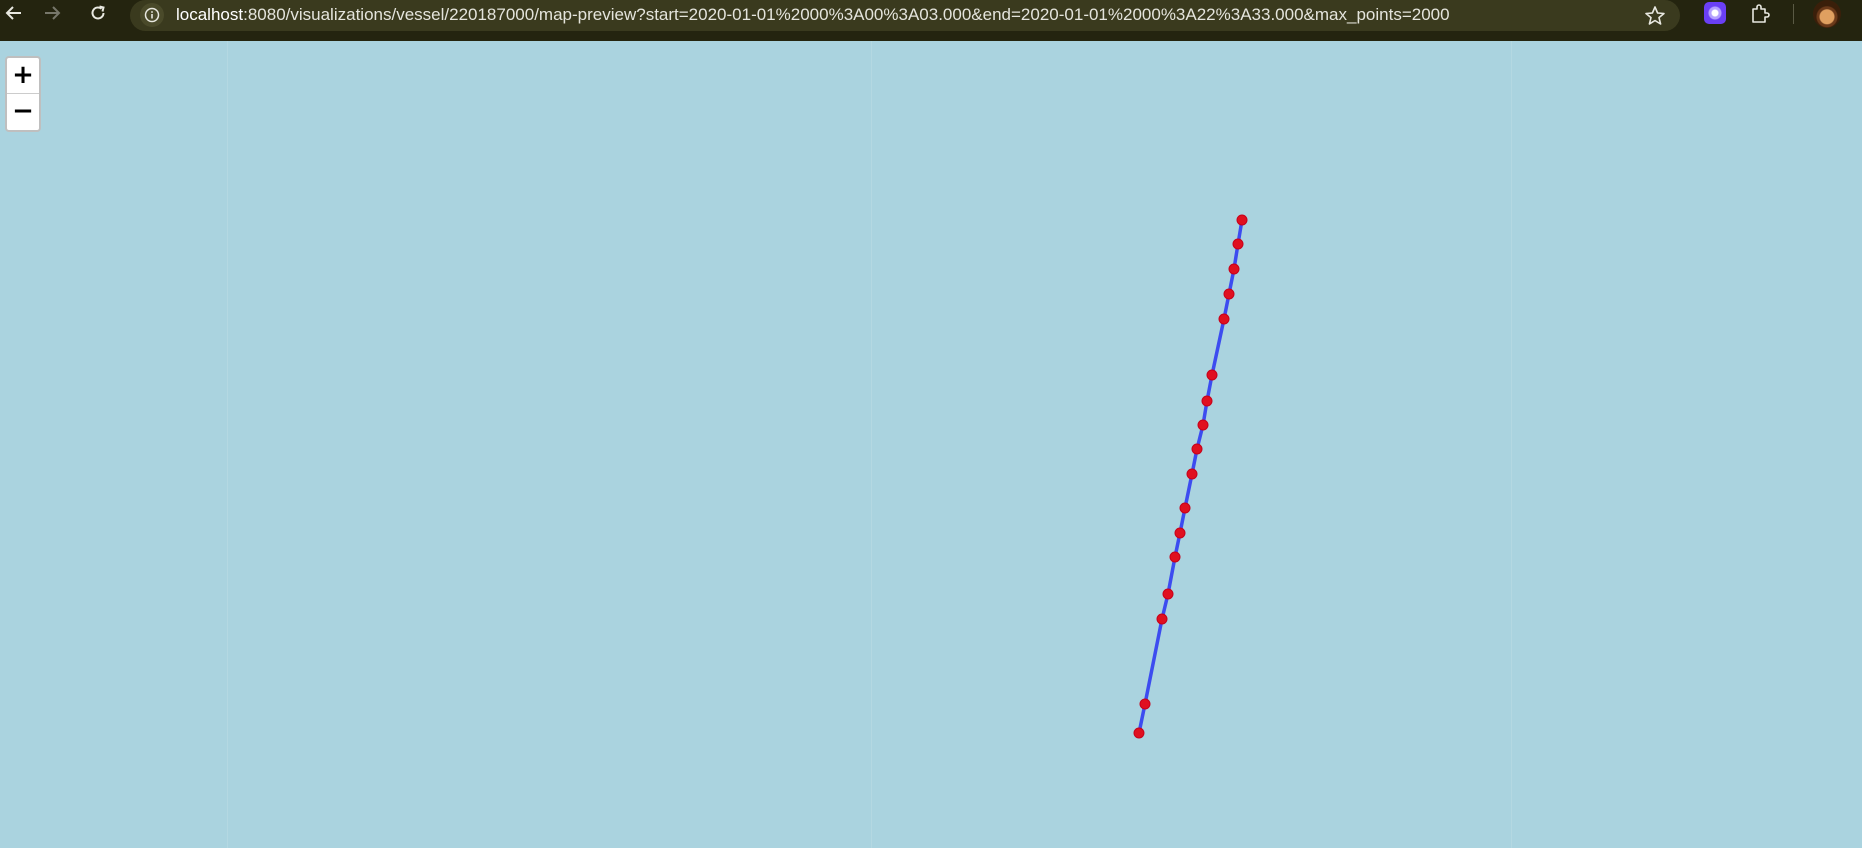 Image resolution: width=1862 pixels, height=848 pixels. Describe the element at coordinates (1827, 14) in the screenshot. I see `profile-avatar-icon` at that location.